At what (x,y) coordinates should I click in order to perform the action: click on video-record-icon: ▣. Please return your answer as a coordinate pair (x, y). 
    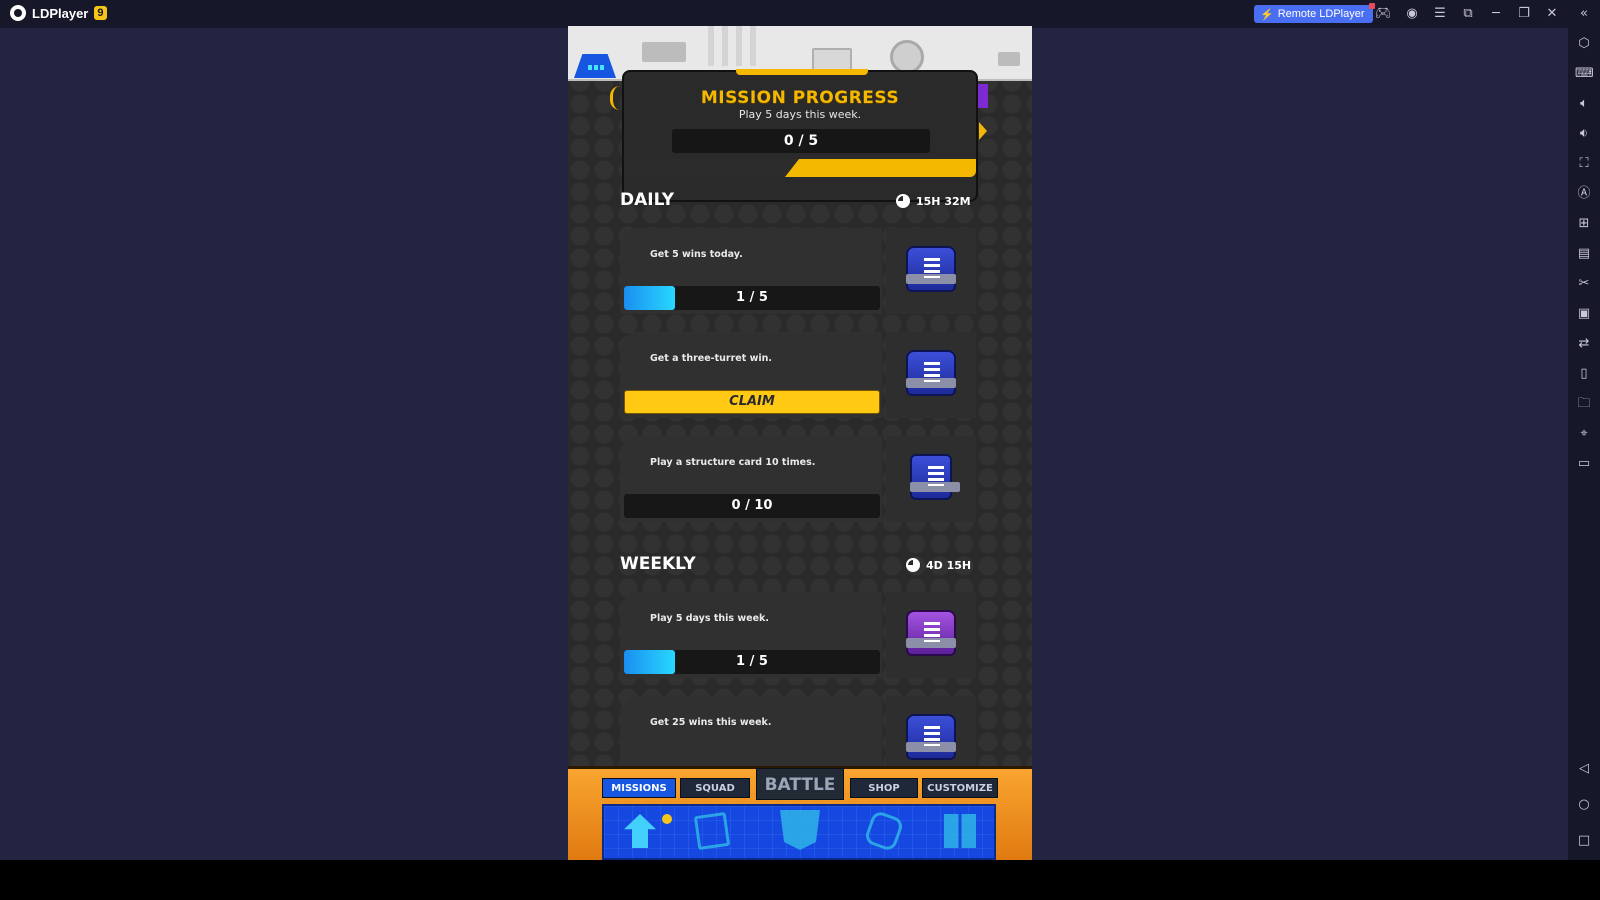
    Looking at the image, I should click on (1584, 314).